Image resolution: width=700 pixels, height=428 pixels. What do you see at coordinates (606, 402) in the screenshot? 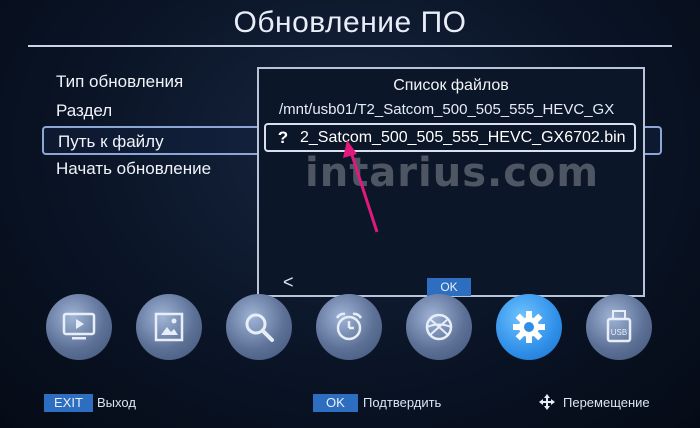
I see `move-hint: Перемещение` at bounding box center [606, 402].